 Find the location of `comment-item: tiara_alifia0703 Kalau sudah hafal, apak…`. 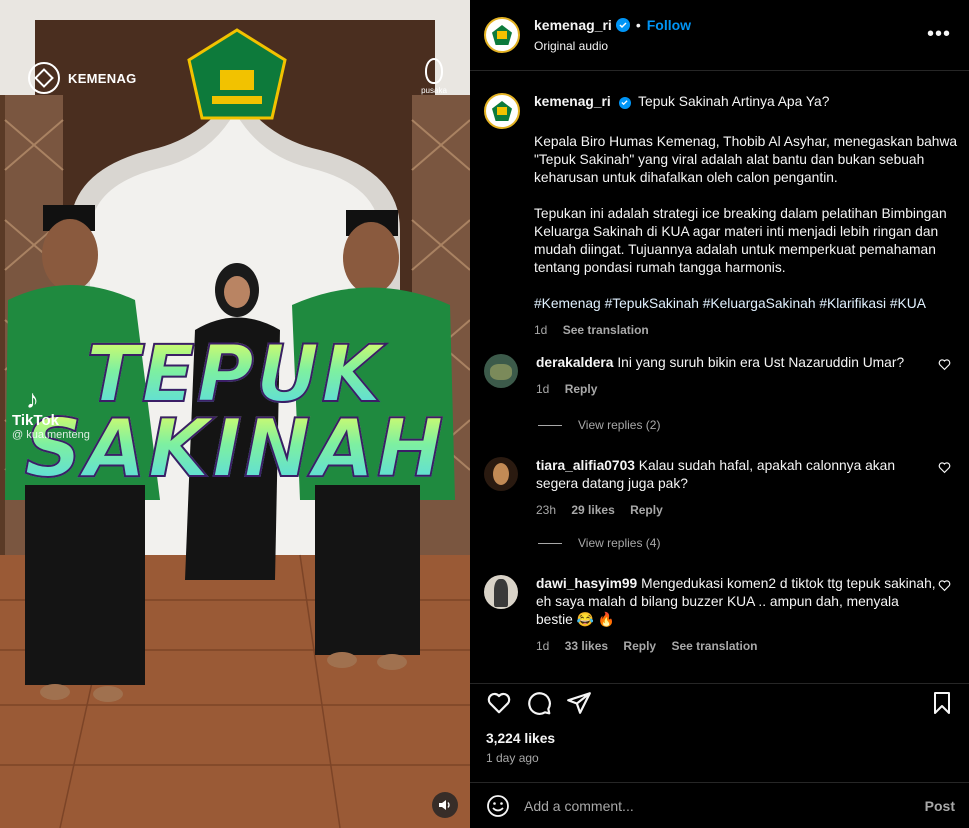

comment-item: tiara_alifia0703 Kalau sudah hafal, apak… is located at coordinates (721, 488).